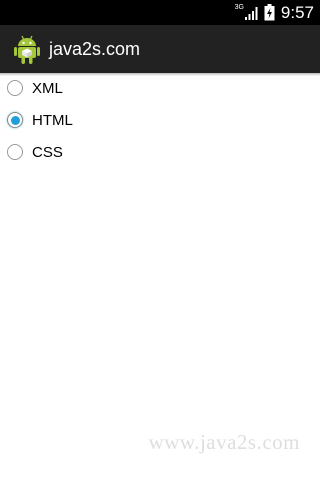  Describe the element at coordinates (52, 120) in the screenshot. I see `radio-label-html: HTML` at that location.